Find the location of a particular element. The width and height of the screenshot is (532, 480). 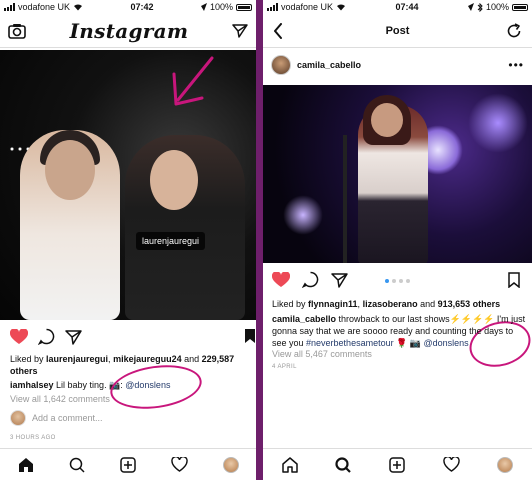

clock: 07:44 is located at coordinates (407, 7).